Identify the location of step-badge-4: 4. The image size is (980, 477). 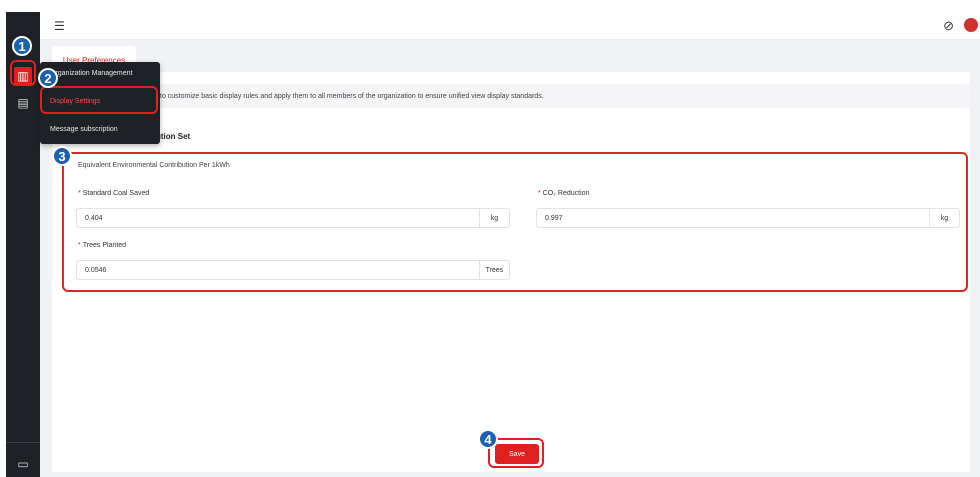
(488, 439).